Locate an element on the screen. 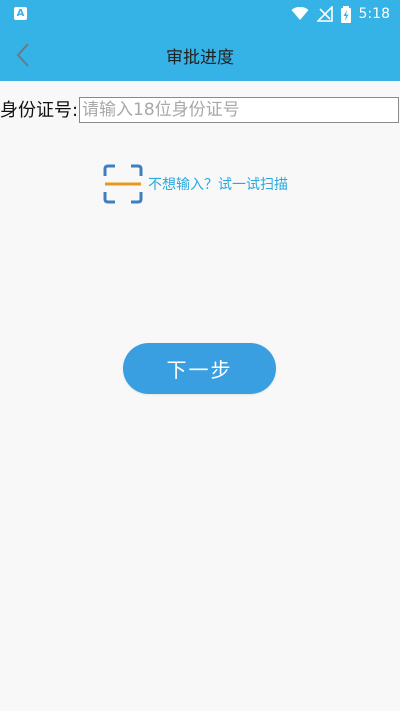  id-number-label: 身份证号: is located at coordinates (39, 110).